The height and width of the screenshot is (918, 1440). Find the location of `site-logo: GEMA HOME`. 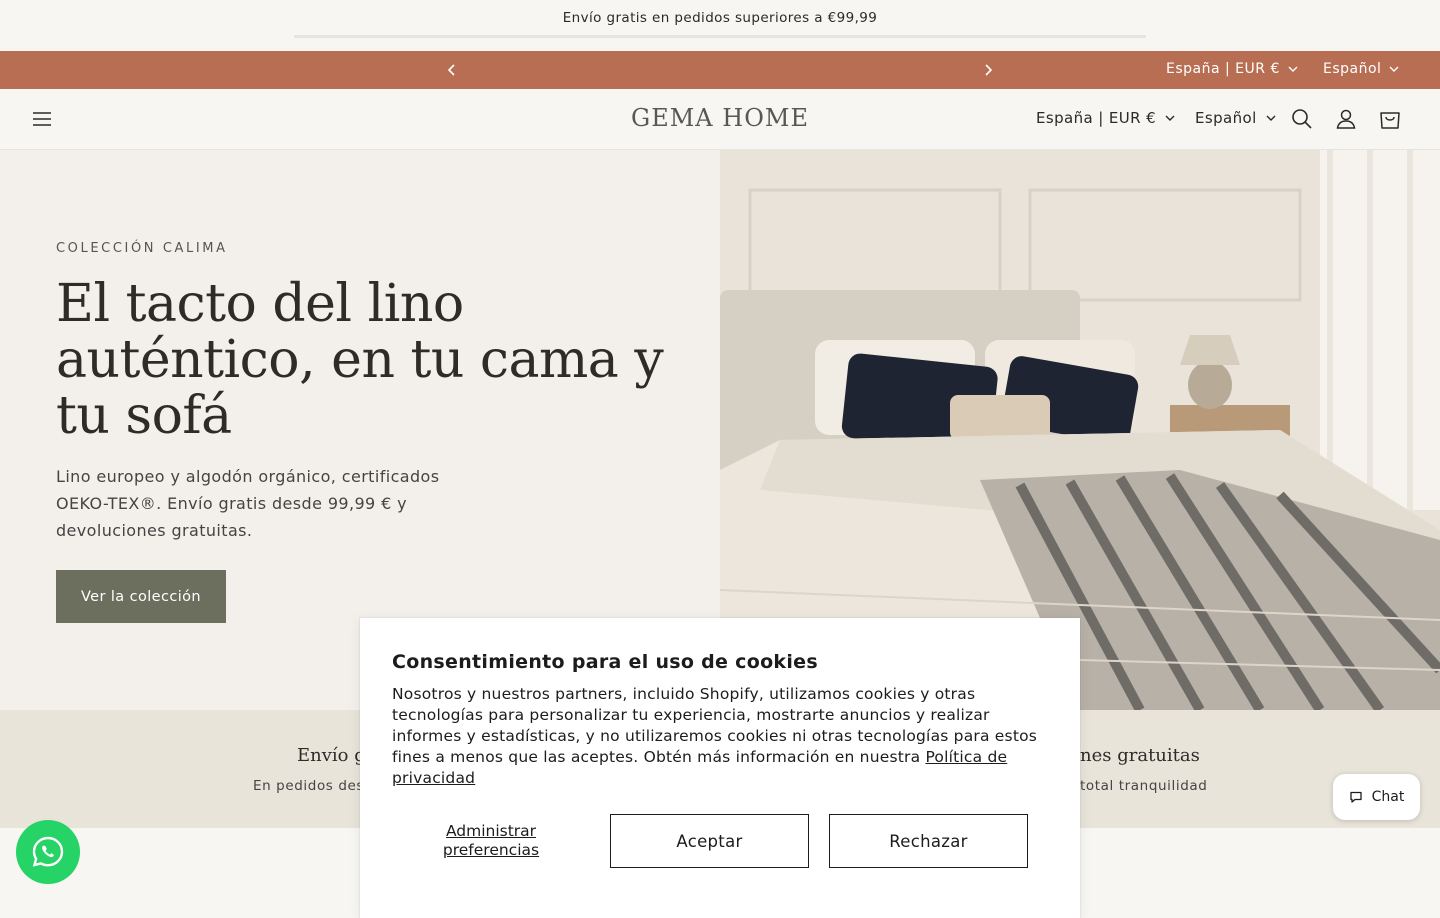

site-logo: GEMA HOME is located at coordinates (720, 118).